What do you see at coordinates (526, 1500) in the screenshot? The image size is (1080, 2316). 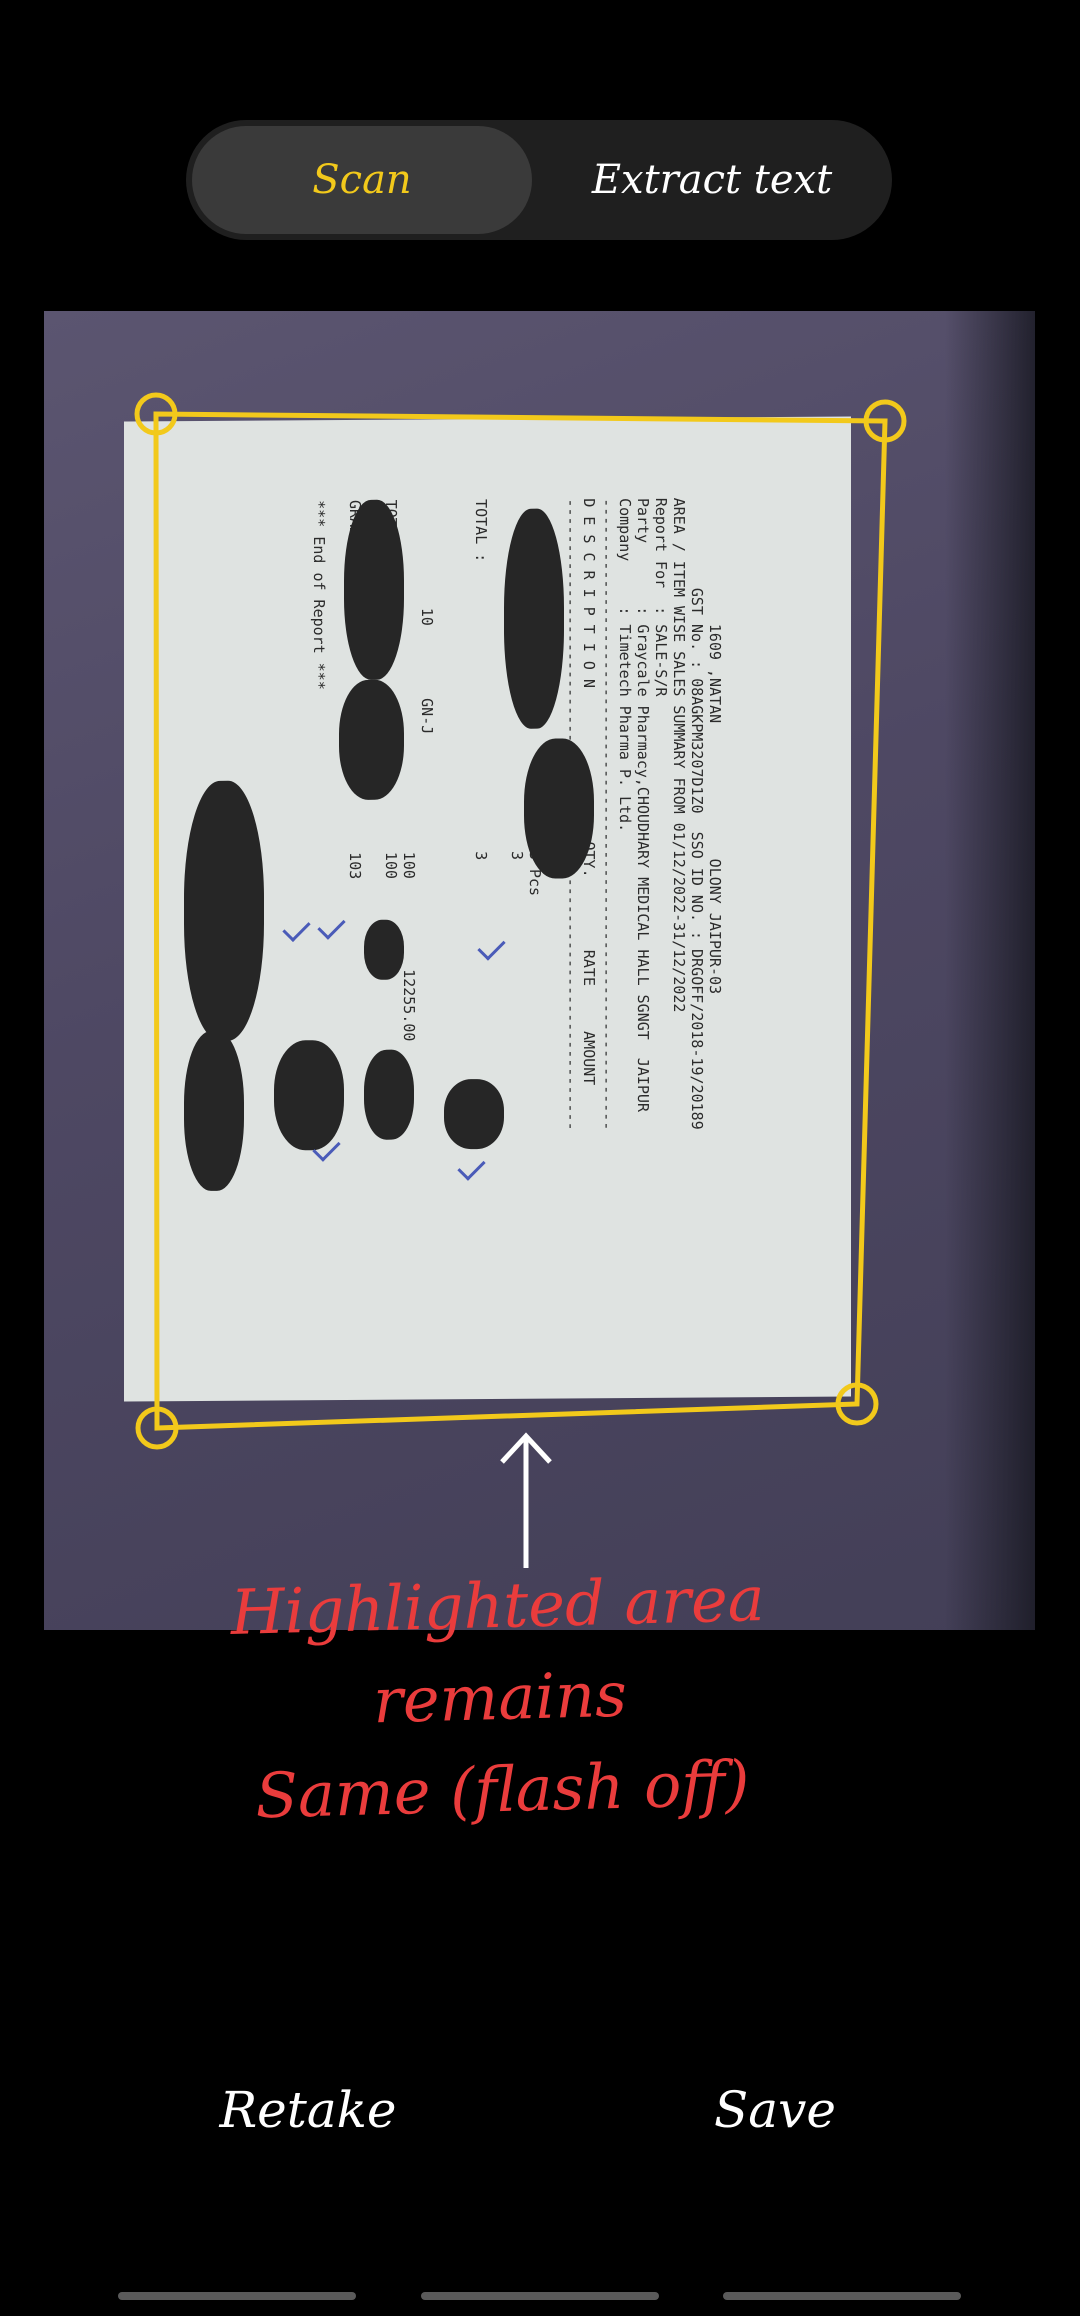 I see `annotation-arrow-icon` at bounding box center [526, 1500].